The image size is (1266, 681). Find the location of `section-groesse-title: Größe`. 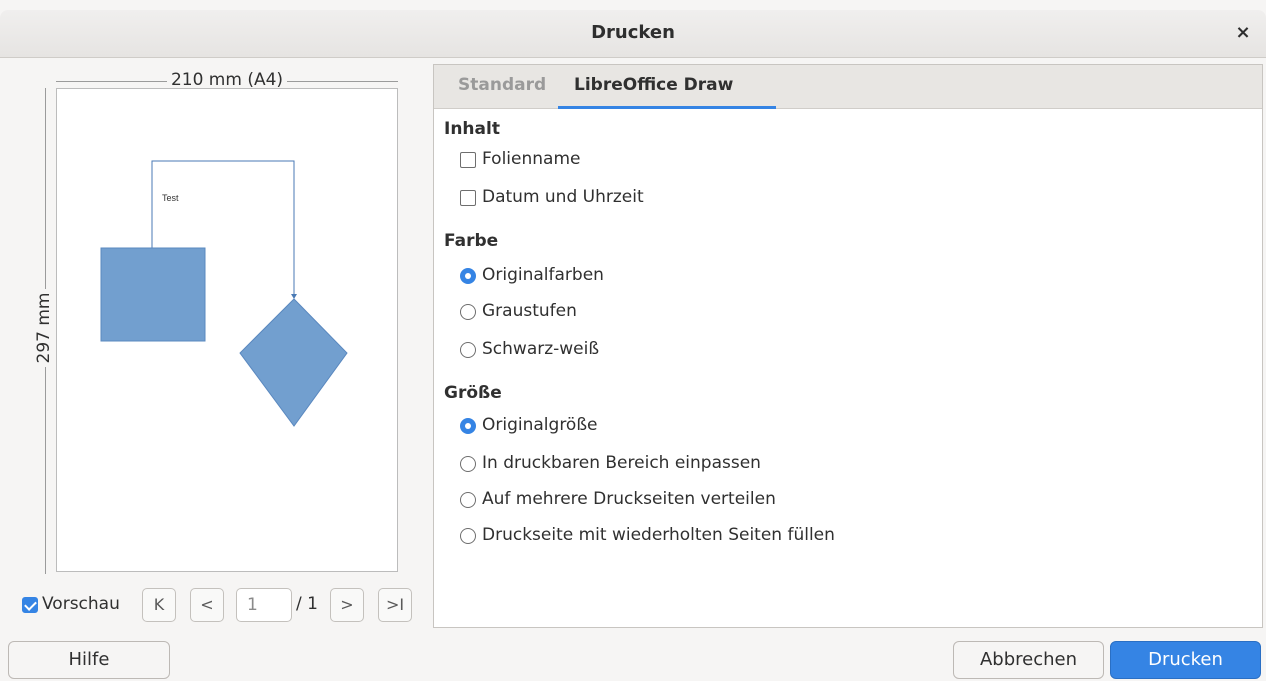

section-groesse-title: Größe is located at coordinates (473, 393).